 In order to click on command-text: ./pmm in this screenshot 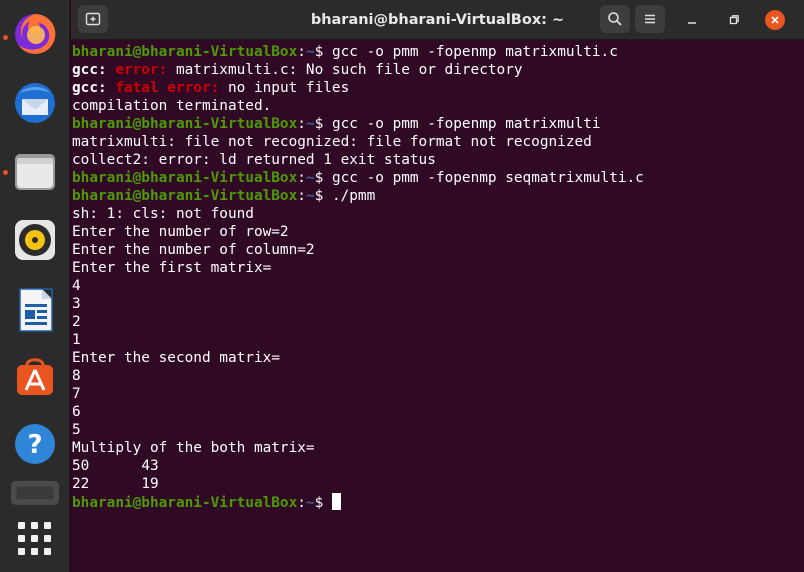, I will do `click(349, 196)`.